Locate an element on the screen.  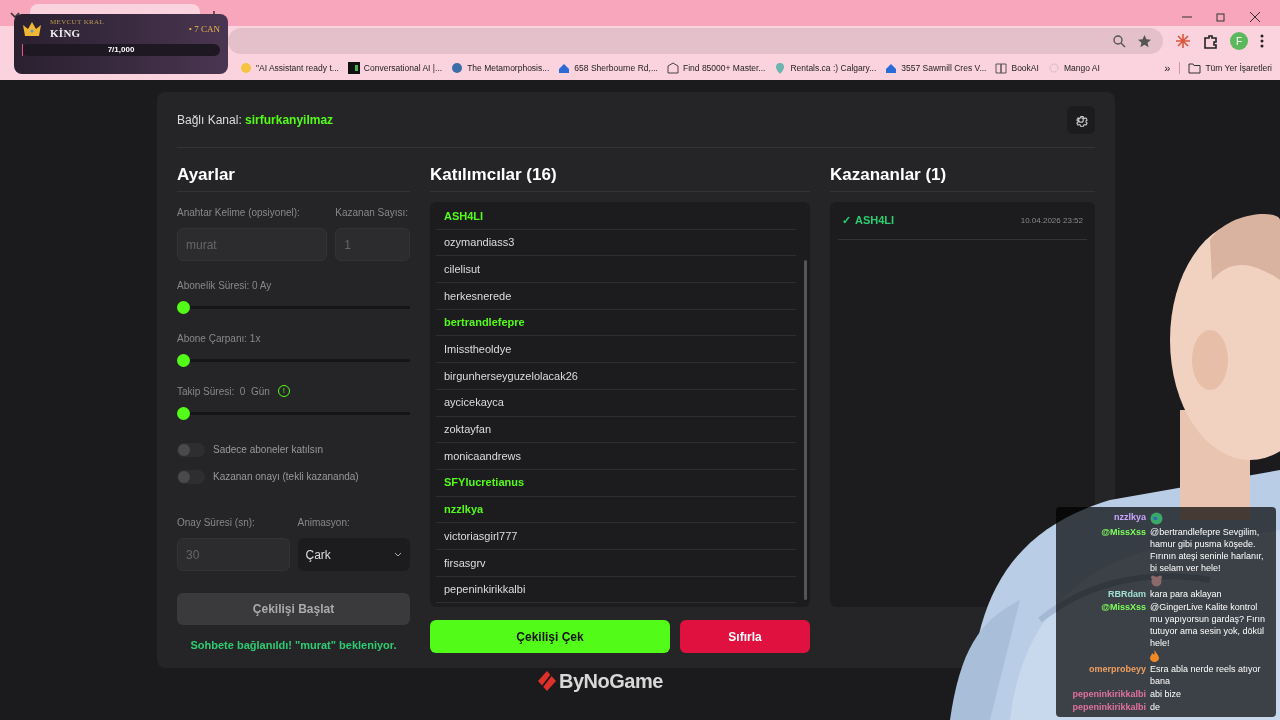
chat-message: @bertrandlefepre Sevgilim, hamur gibi pusma köşede. Fırının ateşi seninle harlanır, bi selam ver hele! is located at coordinates (1207, 550).